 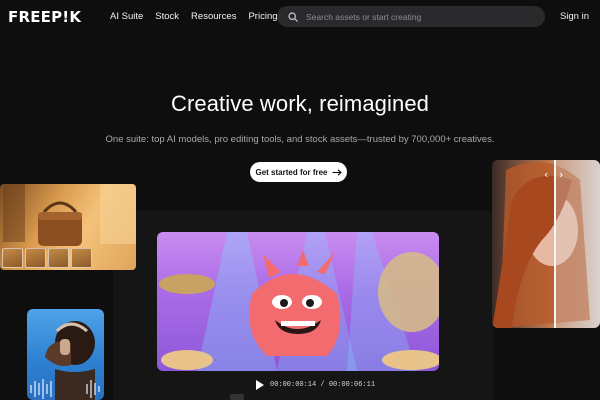 What do you see at coordinates (262, 16) in the screenshot?
I see `nav-pricing: Pricing` at bounding box center [262, 16].